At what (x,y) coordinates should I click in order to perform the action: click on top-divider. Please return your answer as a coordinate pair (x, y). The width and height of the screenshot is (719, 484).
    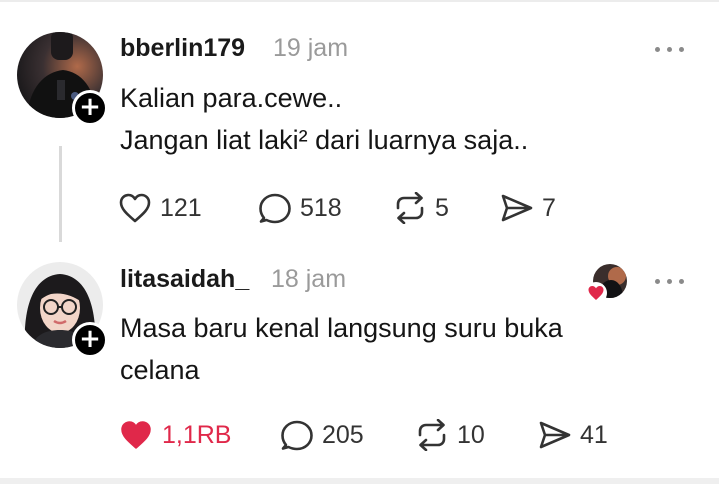
    Looking at the image, I should click on (359, 1).